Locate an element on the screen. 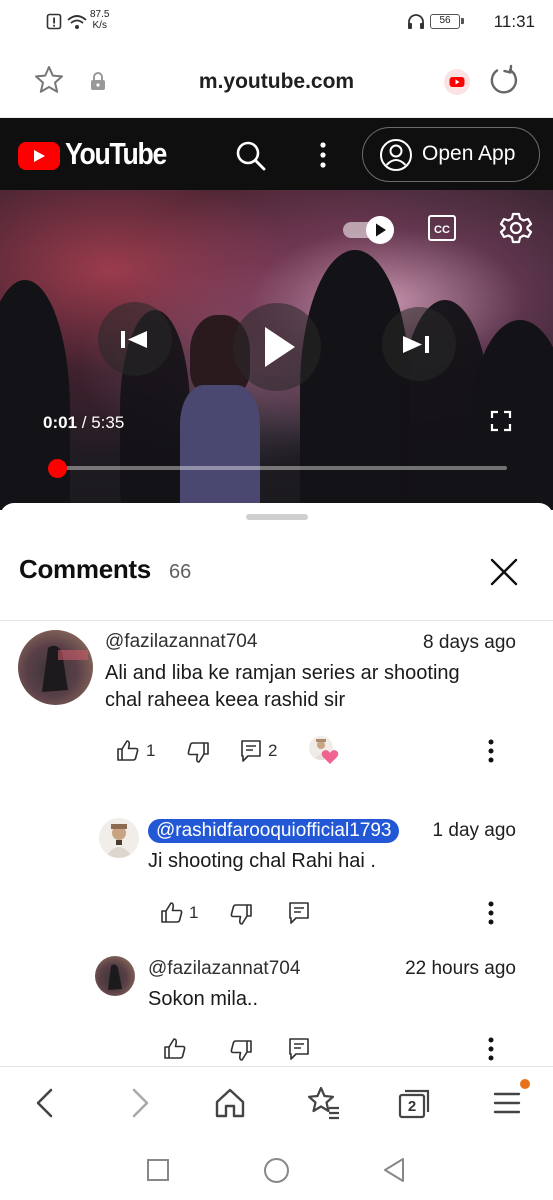 This screenshot has width=553, height=1200. previous-button is located at coordinates (135, 339).